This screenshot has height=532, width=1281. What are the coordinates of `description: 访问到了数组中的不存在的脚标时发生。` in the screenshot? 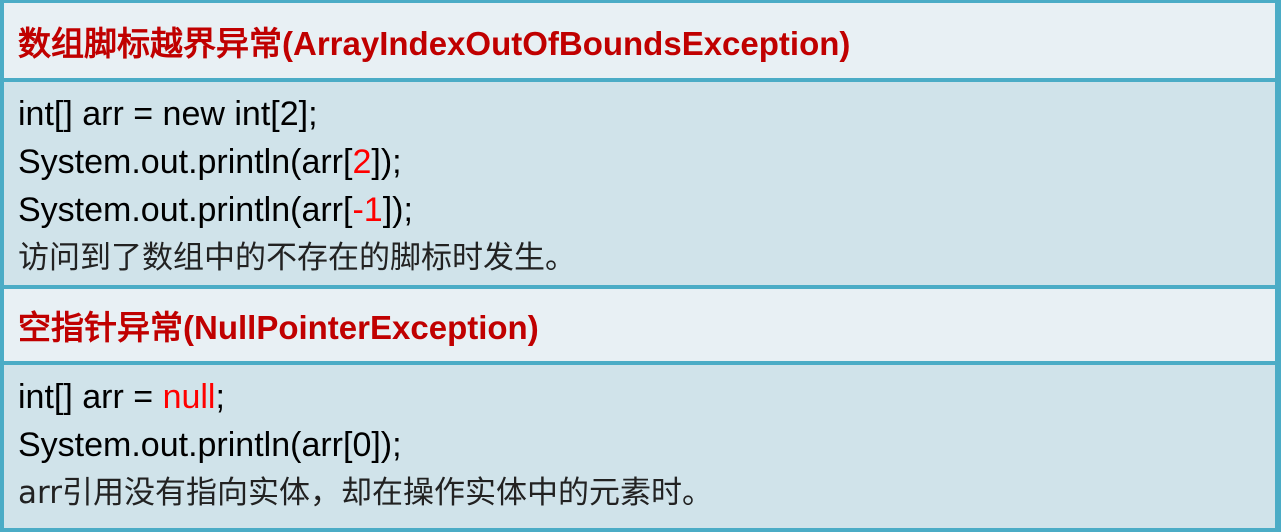 It's located at (297, 258).